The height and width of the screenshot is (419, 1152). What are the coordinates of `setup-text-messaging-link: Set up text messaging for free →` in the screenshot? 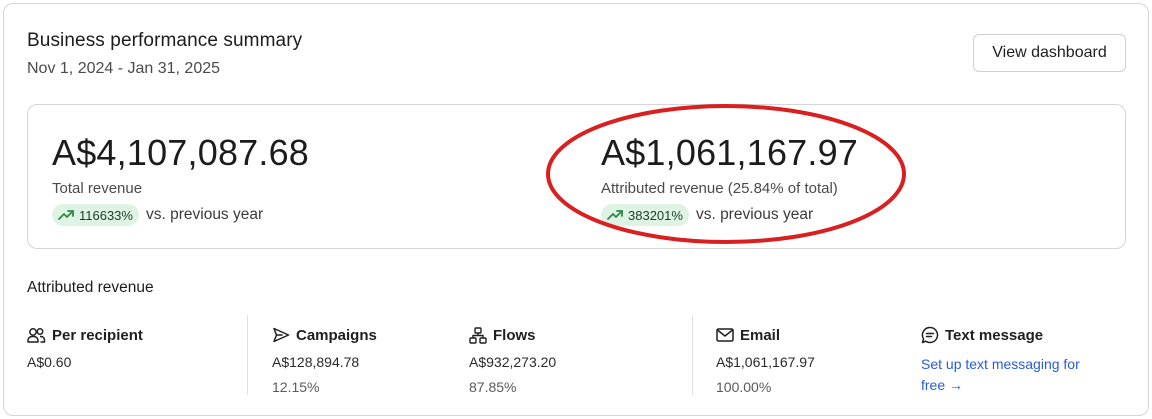 It's located at (1006, 375).